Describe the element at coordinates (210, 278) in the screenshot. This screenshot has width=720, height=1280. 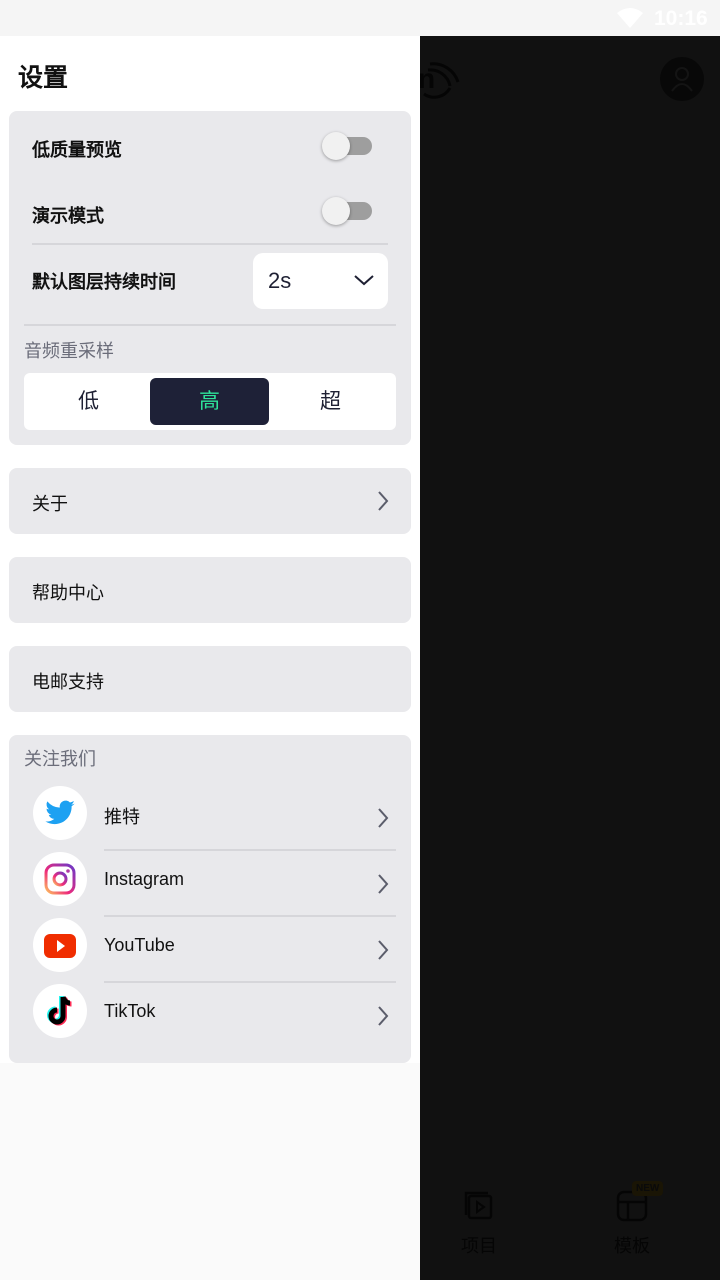
I see `settings-card: 低质量预览 演示模式 默认图层持续时间 2s 音频重采样 低 高 超` at that location.